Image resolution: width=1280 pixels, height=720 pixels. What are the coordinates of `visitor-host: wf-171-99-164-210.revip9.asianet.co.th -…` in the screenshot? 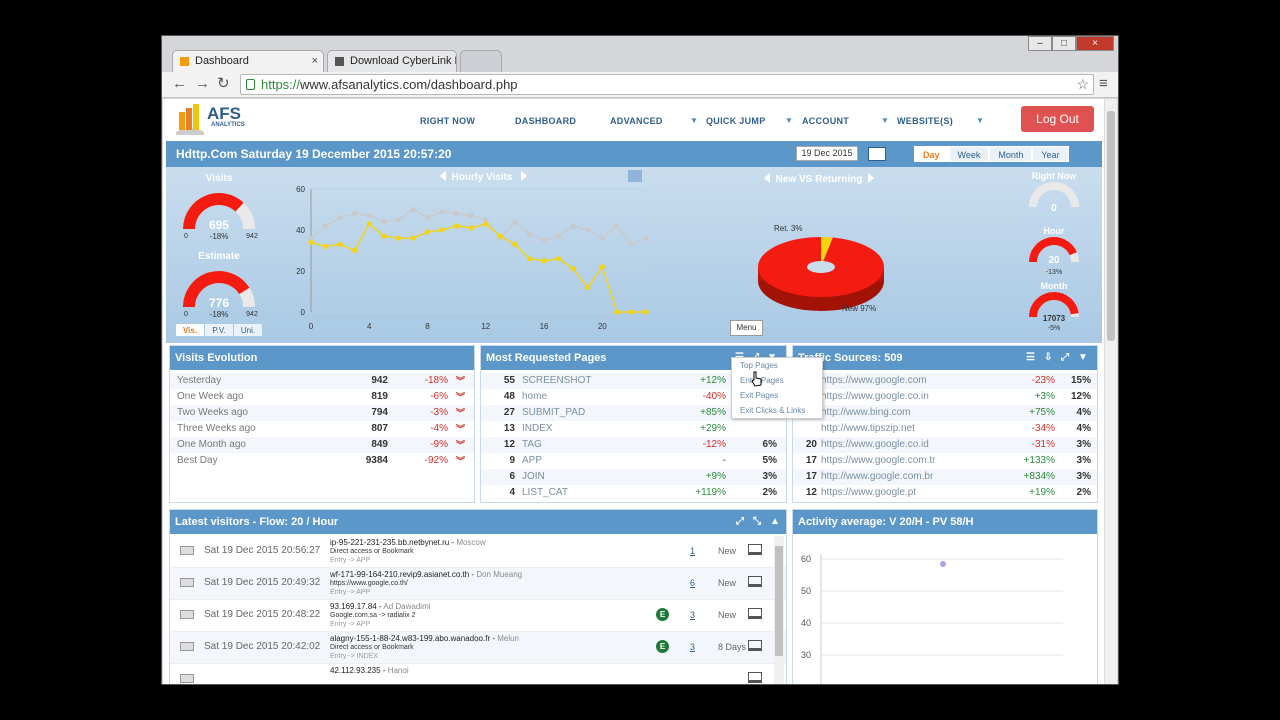 It's located at (426, 574).